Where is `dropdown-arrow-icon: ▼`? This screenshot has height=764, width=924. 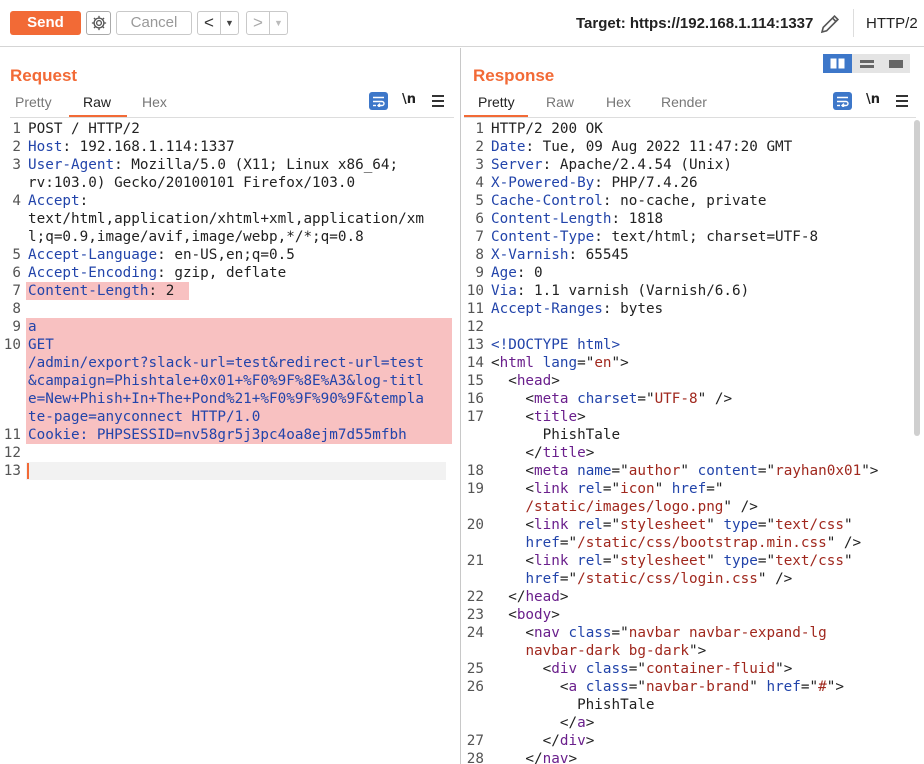
dropdown-arrow-icon: ▼ is located at coordinates (229, 23).